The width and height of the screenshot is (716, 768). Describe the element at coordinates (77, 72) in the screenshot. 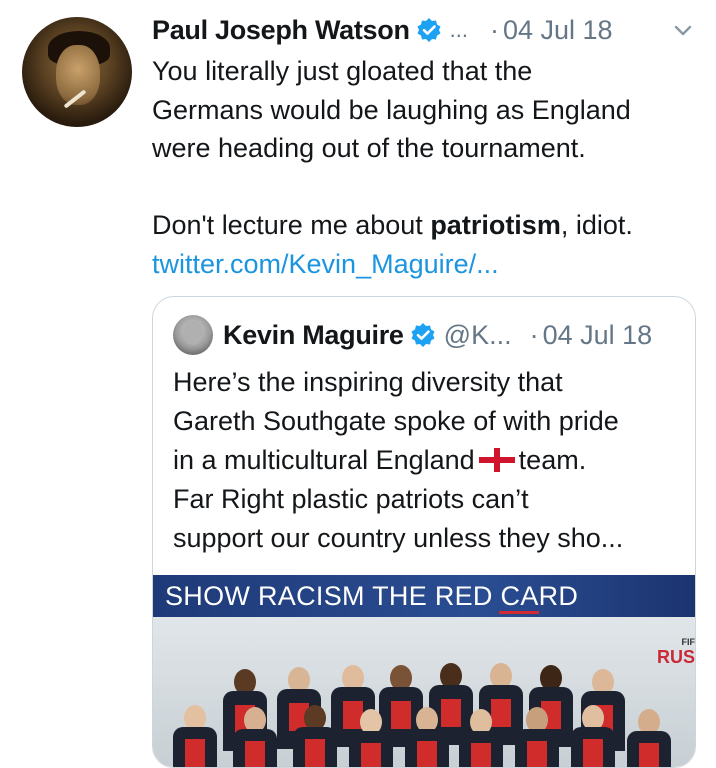

I see `author-avatar` at that location.